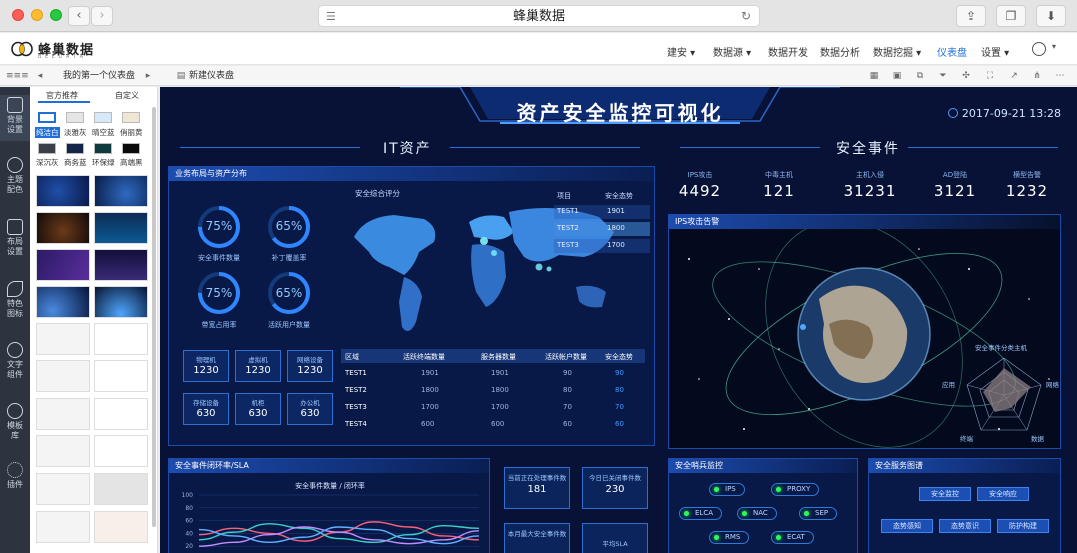 This screenshot has width=1077, height=553. What do you see at coordinates (15, 118) in the screenshot?
I see `rail-background-settings: 背景设置` at bounding box center [15, 118].